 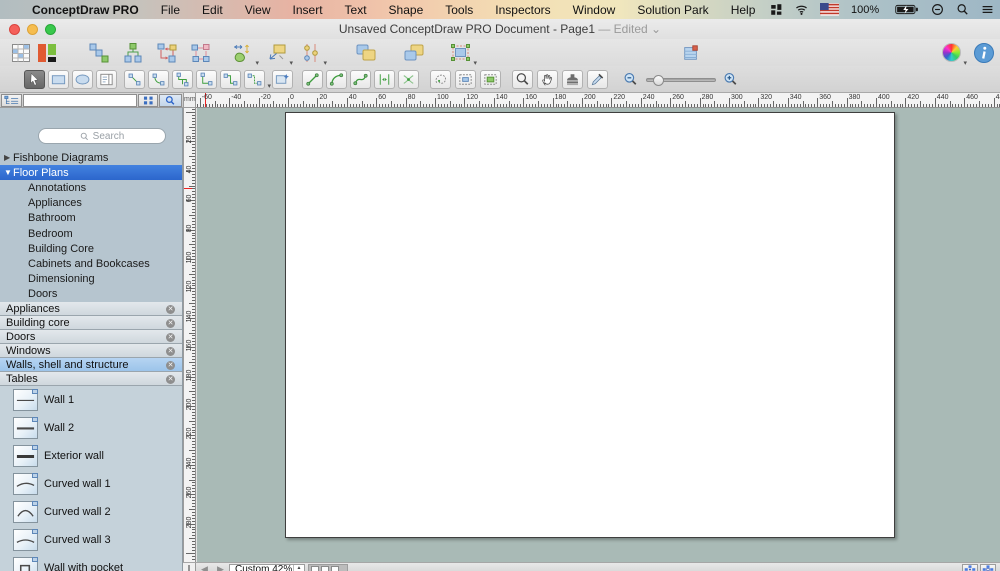 I want to click on tree-item-floor-plans: ▼ Floor Plans, so click(x=91, y=173).